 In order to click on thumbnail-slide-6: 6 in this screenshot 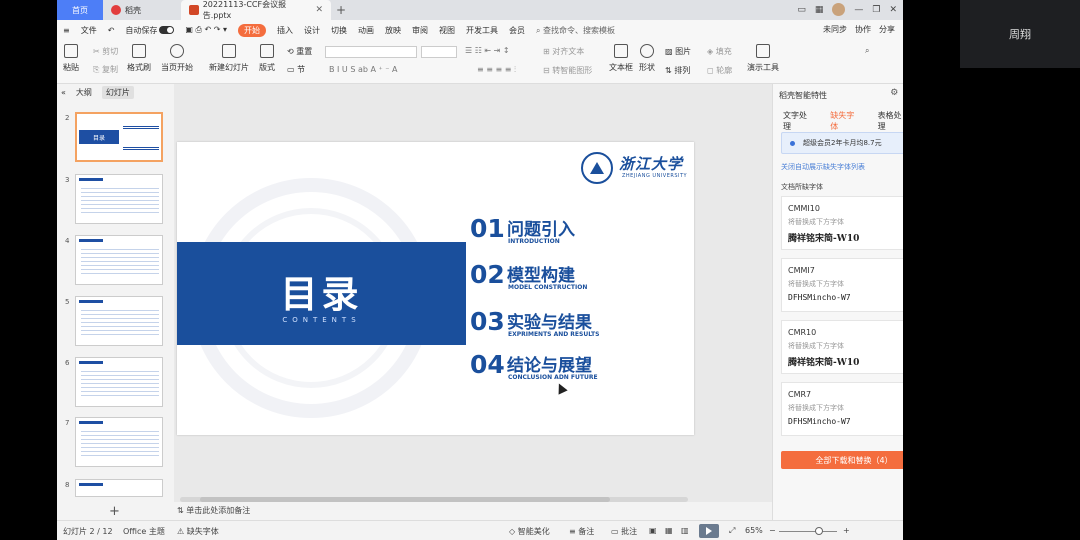, I will do `click(114, 384)`.